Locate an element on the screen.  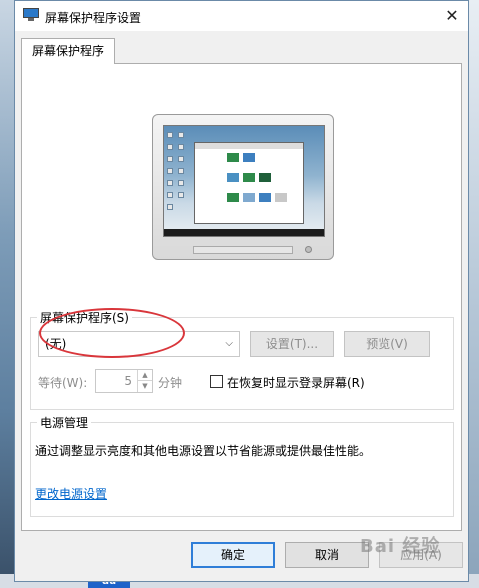
screensaver-select: (无) ⌵ is located at coordinates (139, 344).